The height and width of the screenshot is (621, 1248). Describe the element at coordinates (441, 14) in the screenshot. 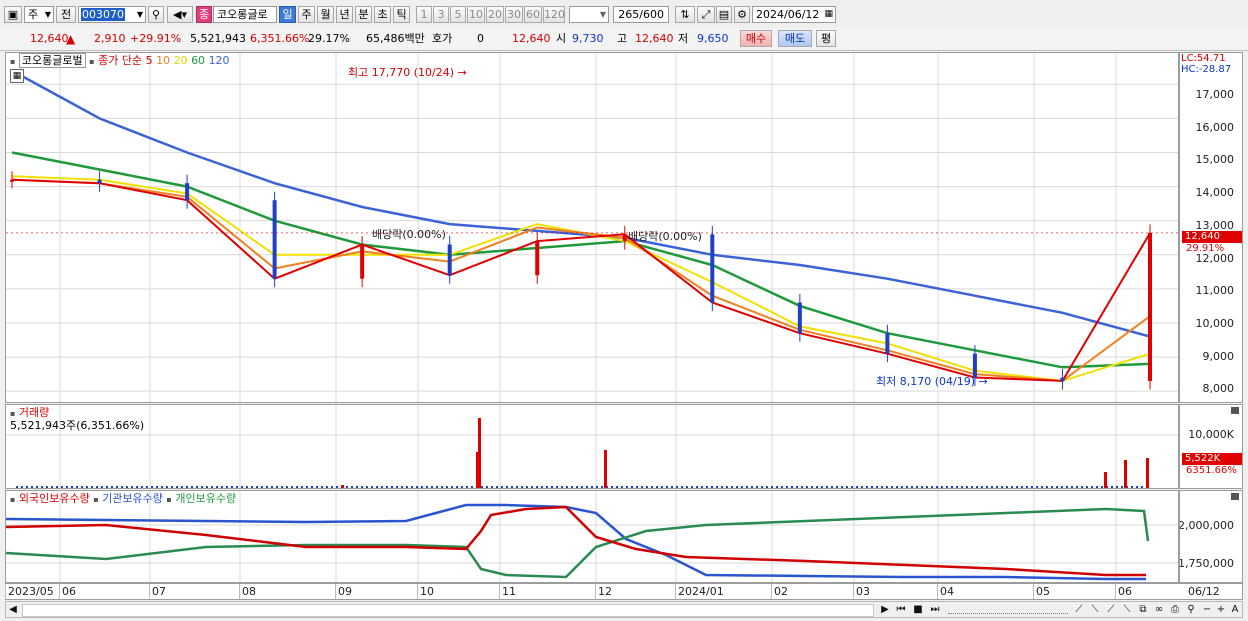

I see `minute-button-1: 3` at that location.